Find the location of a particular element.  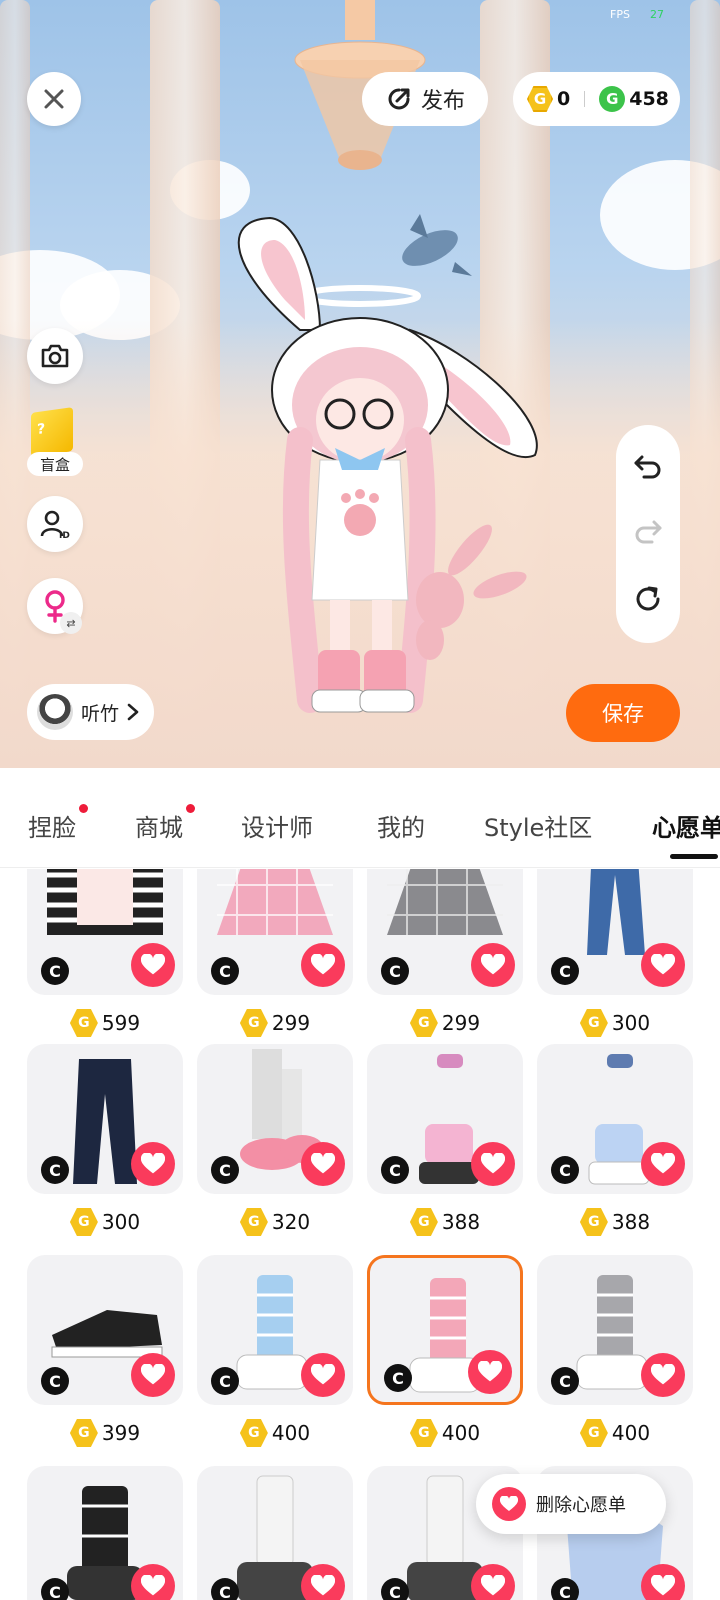

currency-display: G 0 G 458 is located at coordinates (596, 99).